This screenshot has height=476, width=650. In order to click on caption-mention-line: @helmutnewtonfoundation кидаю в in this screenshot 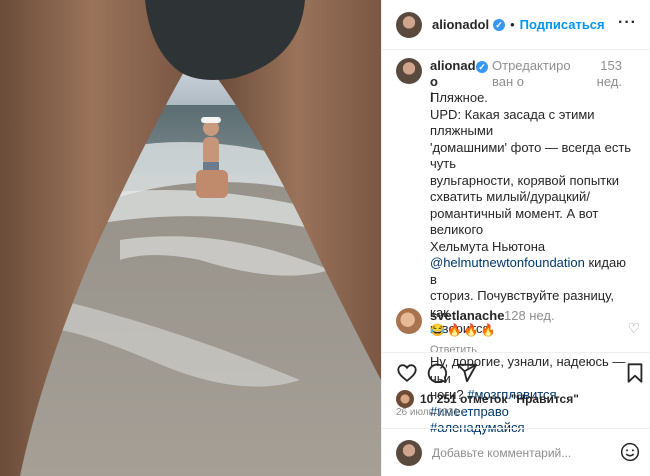, I will do `click(532, 271)`.